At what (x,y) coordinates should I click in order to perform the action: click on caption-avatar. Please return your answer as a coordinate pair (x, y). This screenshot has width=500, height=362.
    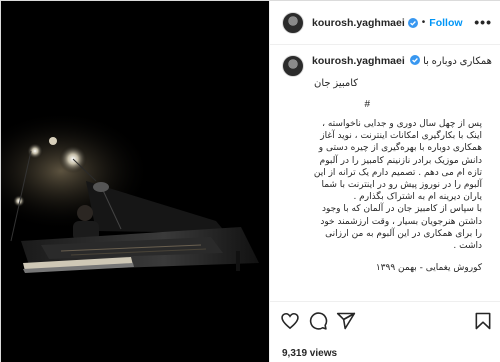
    Looking at the image, I should click on (293, 66).